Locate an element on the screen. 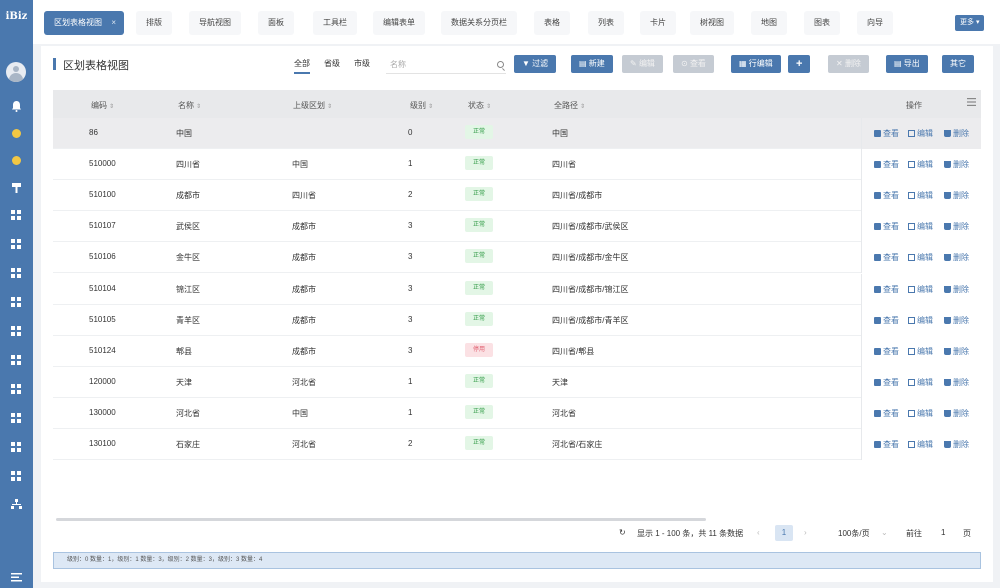 Image resolution: width=1000 pixels, height=588 pixels. table-row: 130100 石家庄 河北省 2 正常 河北省/石家庄 查看 编辑 删除 is located at coordinates (517, 444).